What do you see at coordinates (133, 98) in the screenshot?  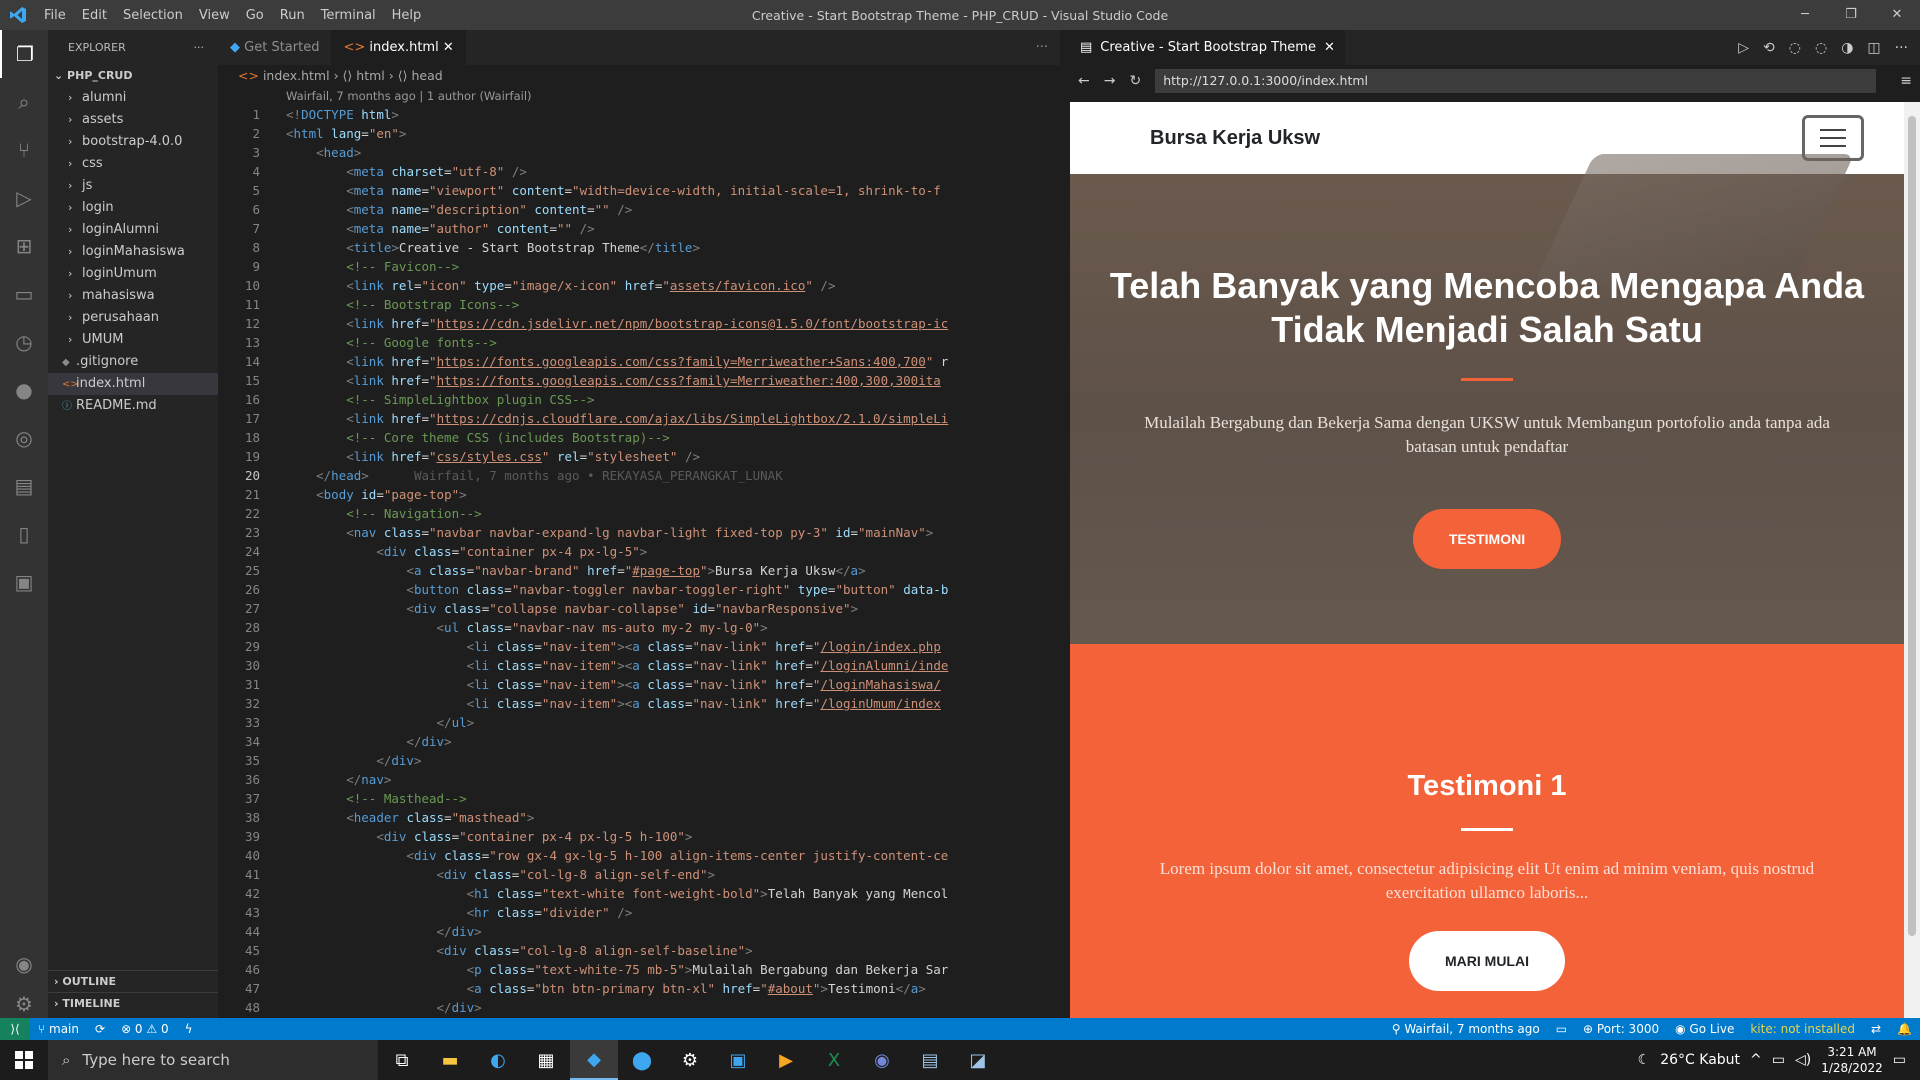 I see `folder-item: › alumni` at bounding box center [133, 98].